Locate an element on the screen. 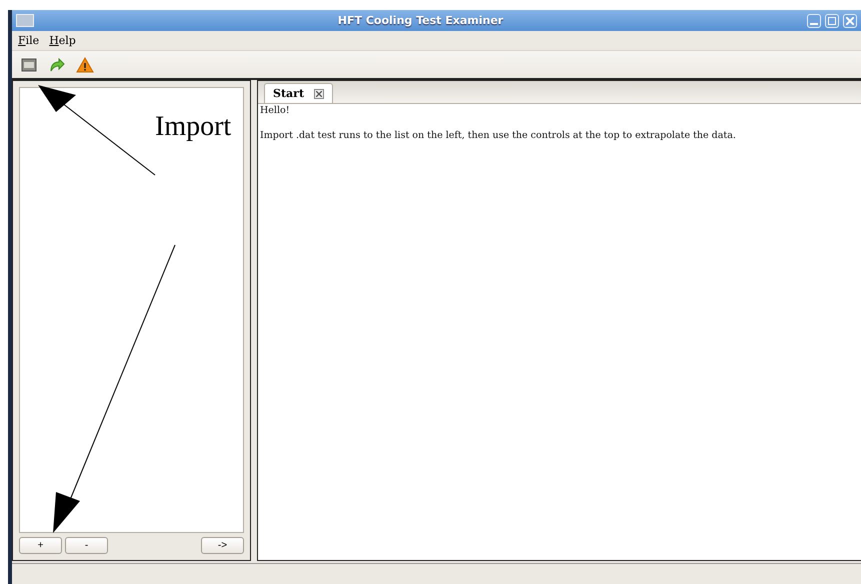 This screenshot has height=584, width=861. list-button: -> is located at coordinates (222, 545).